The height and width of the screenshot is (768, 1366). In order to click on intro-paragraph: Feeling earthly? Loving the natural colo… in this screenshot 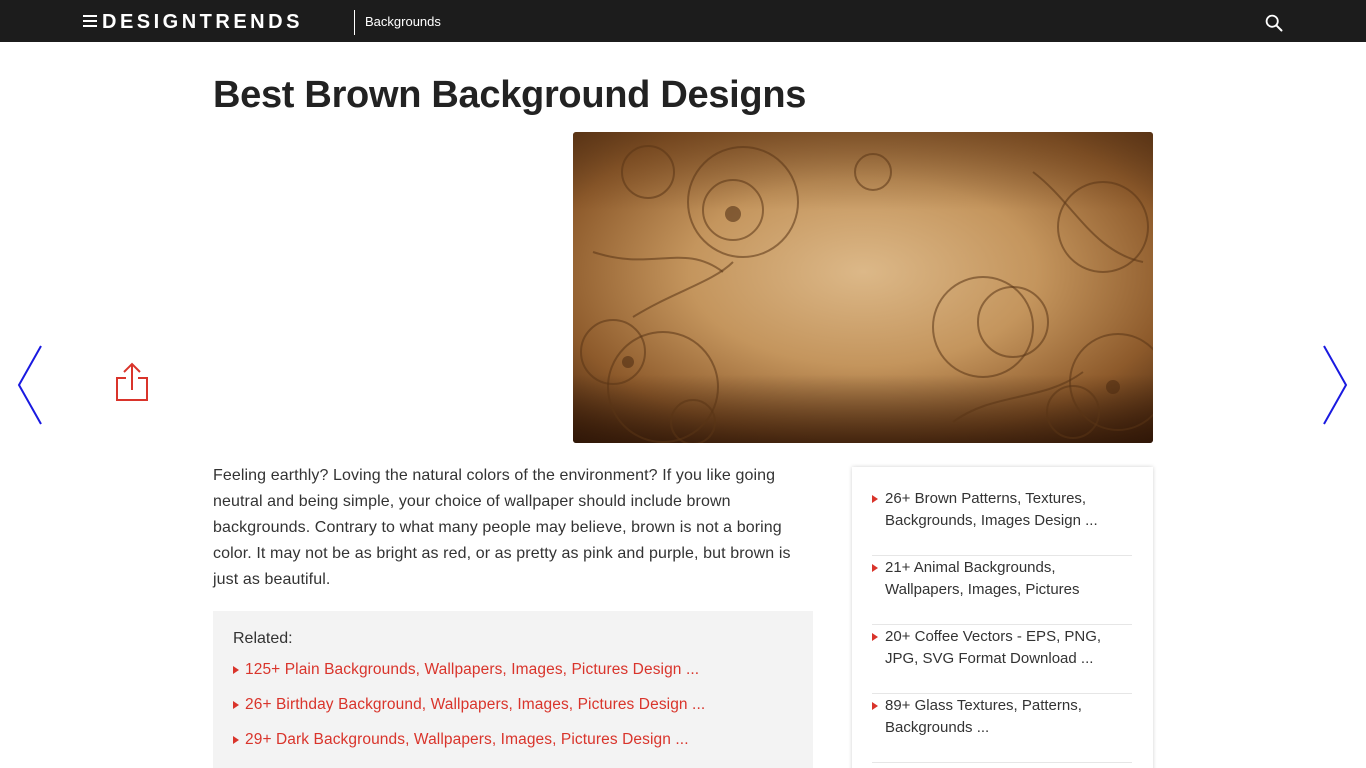, I will do `click(502, 527)`.